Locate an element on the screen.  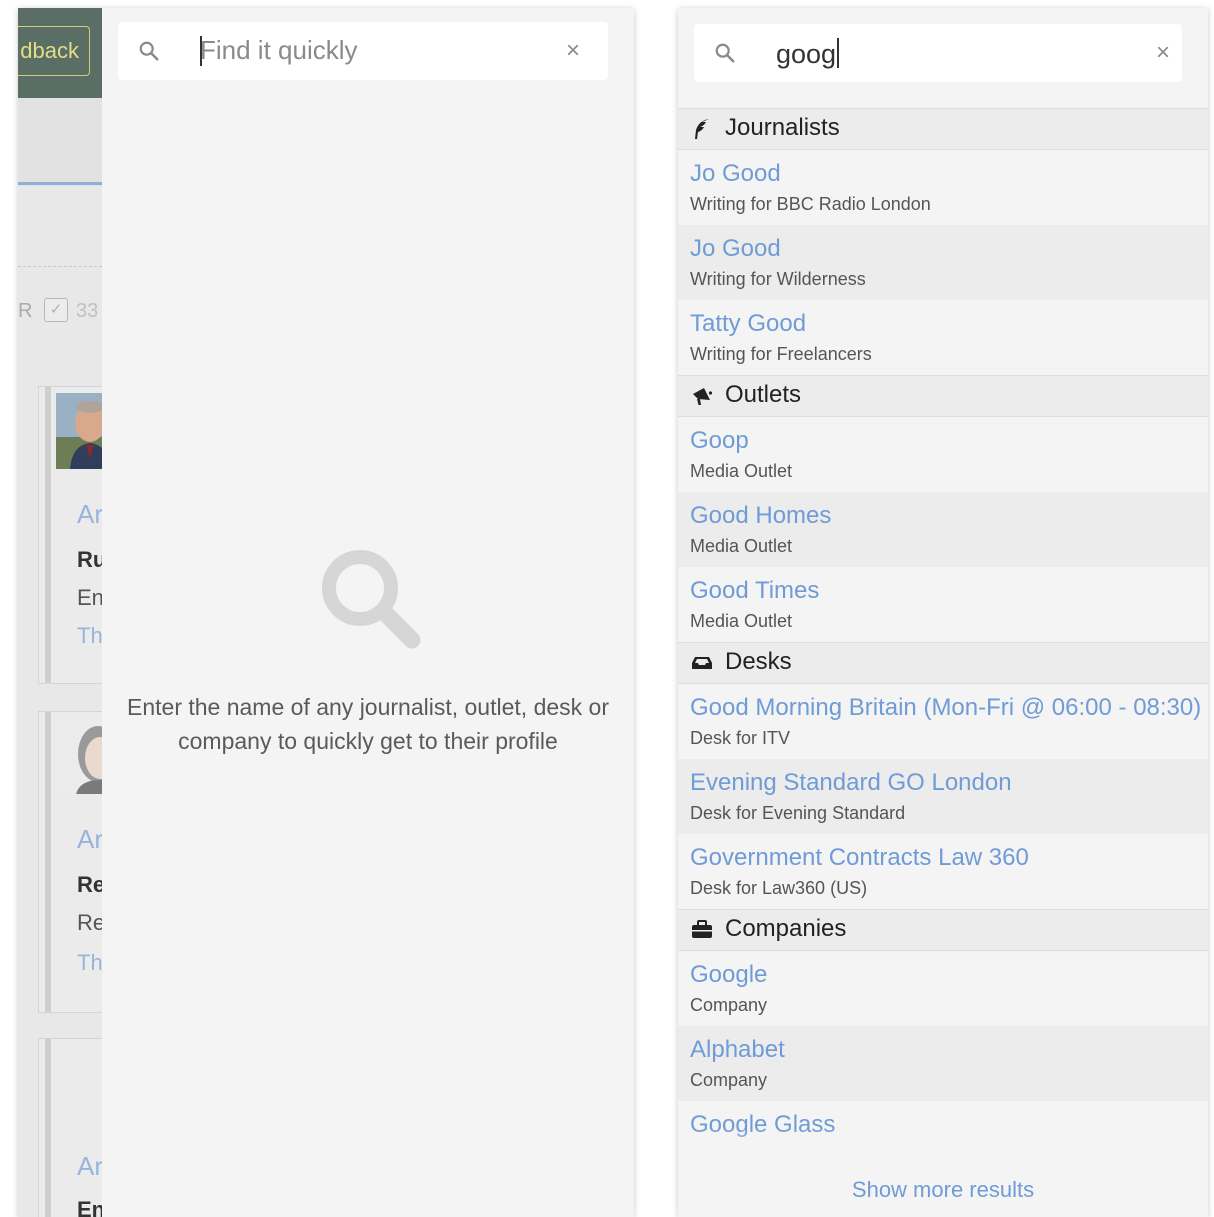
result-title: Government Contracts Law 360 is located at coordinates (859, 858).